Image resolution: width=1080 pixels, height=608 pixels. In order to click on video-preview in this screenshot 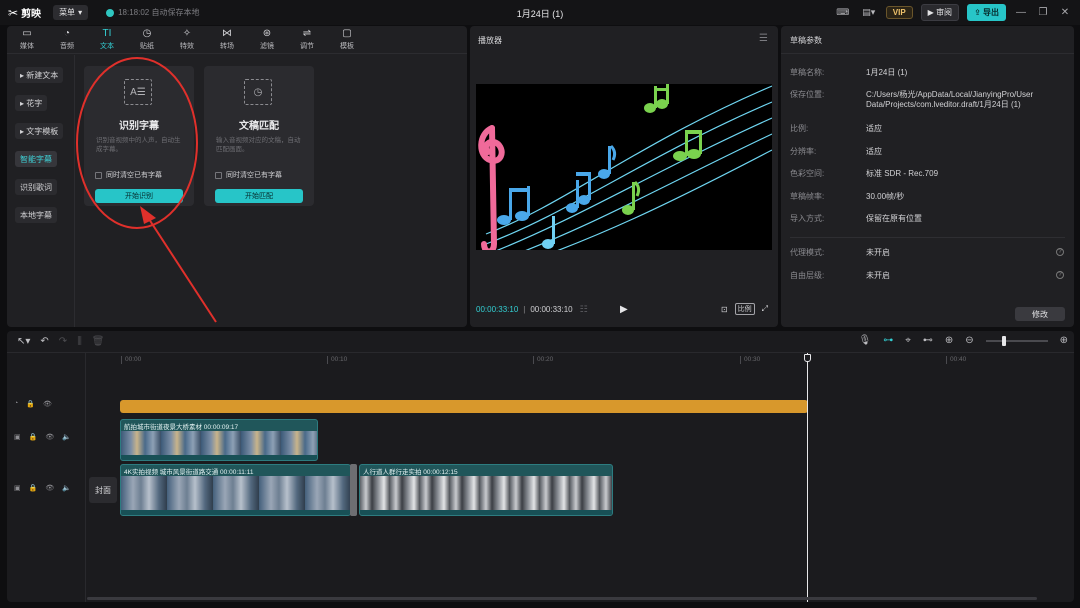, I will do `click(624, 167)`.